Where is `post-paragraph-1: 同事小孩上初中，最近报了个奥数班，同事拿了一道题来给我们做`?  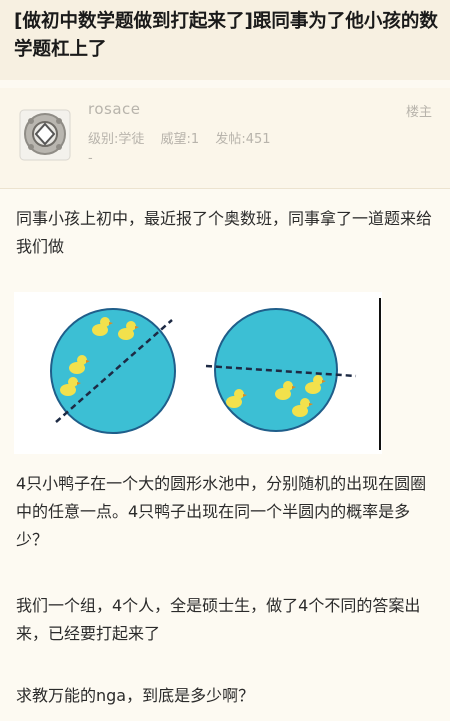
post-paragraph-1: 同事小孩上初中，最近报了个奥数班，同事拿了一道题来给我们做 is located at coordinates (224, 232).